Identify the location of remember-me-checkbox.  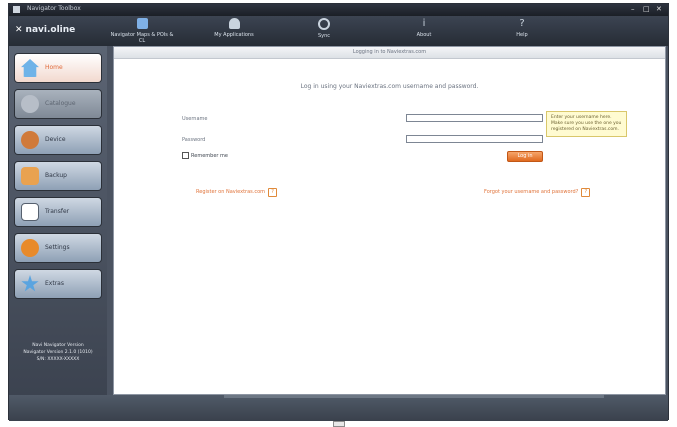
(185, 155).